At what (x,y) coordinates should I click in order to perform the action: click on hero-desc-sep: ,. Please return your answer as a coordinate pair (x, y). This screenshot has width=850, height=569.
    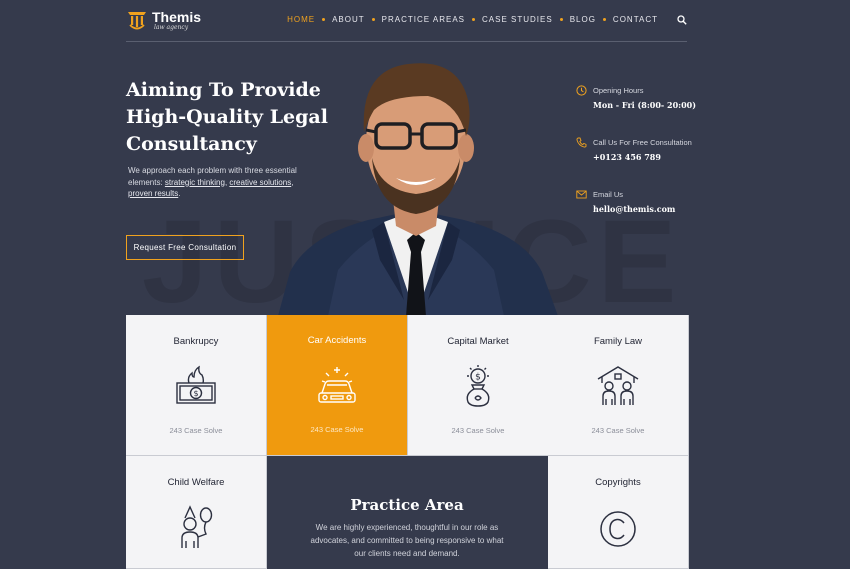
    Looking at the image, I should click on (292, 182).